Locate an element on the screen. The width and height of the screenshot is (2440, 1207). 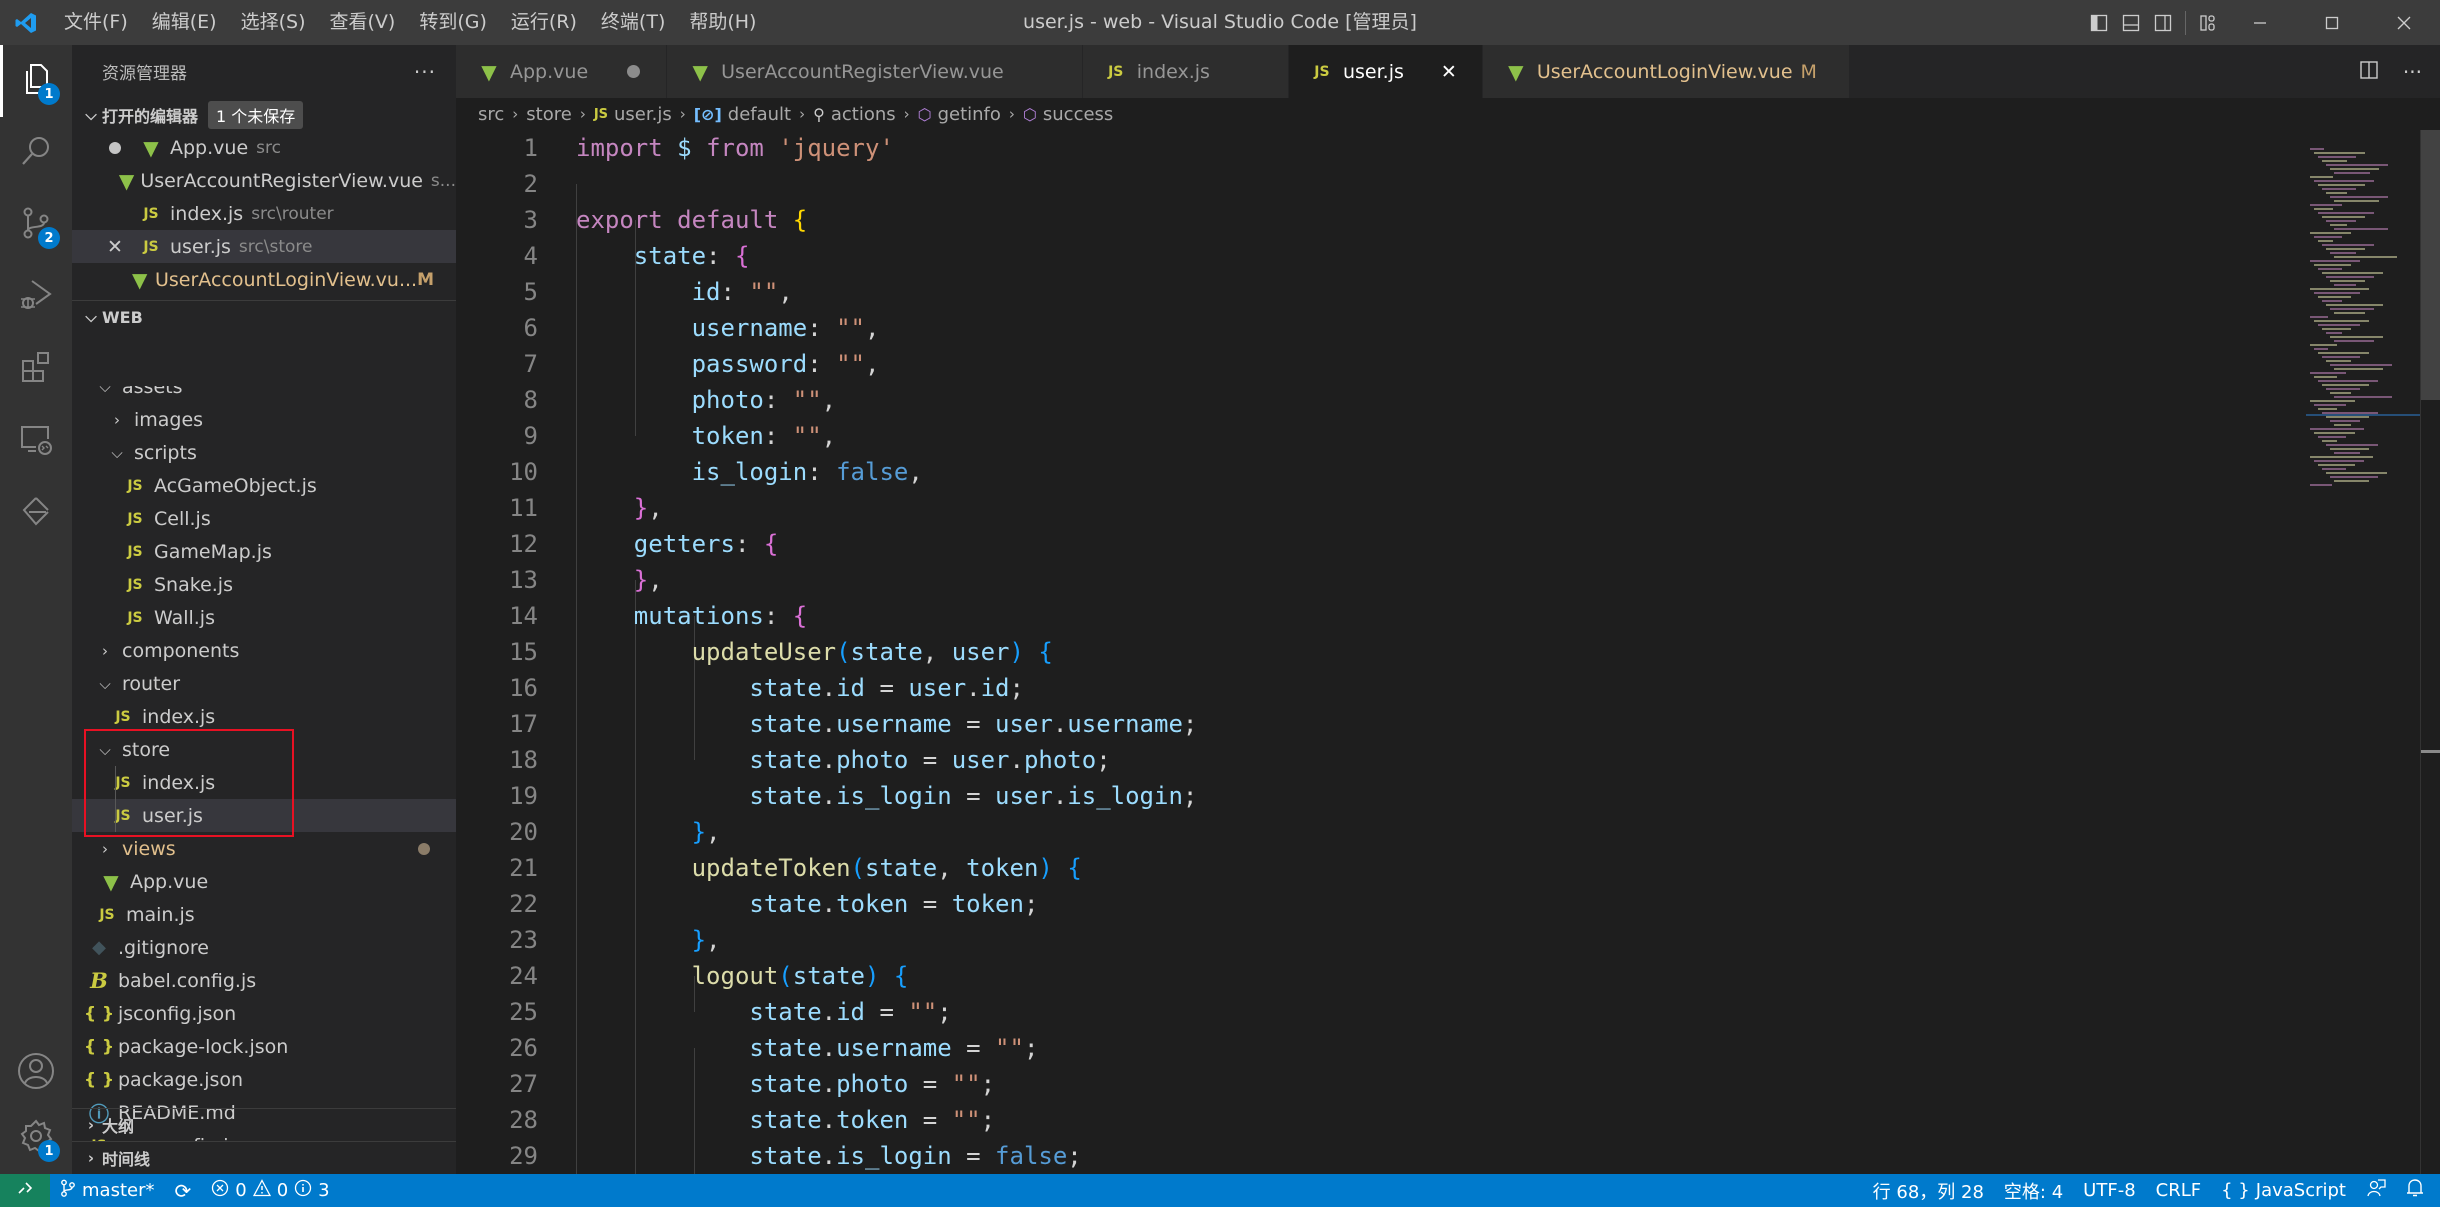
problems-button: 0 0 3 is located at coordinates (270, 1190).